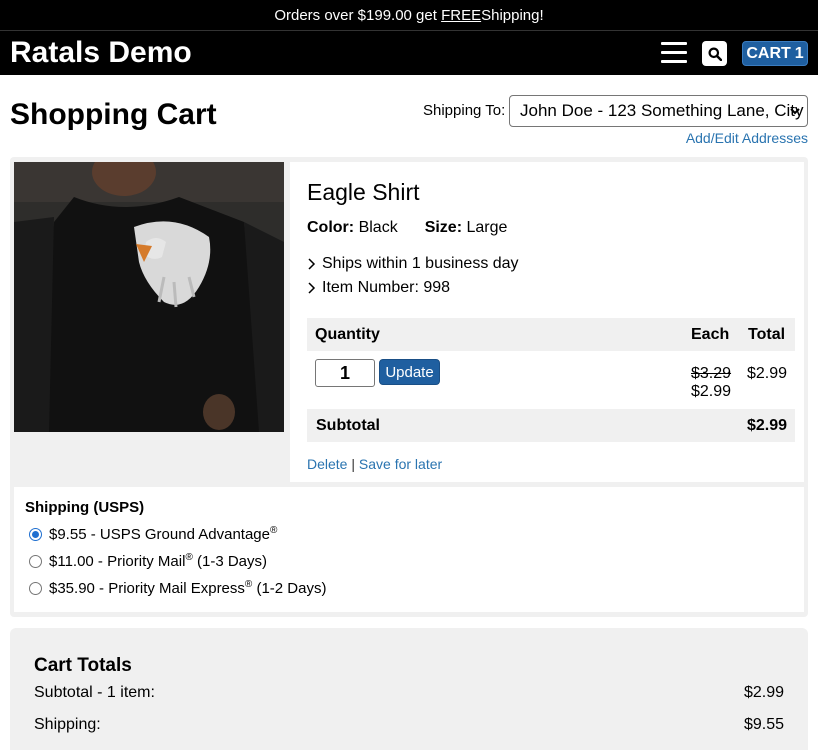  Describe the element at coordinates (363, 192) in the screenshot. I see `product-name: Eagle Shirt` at that location.